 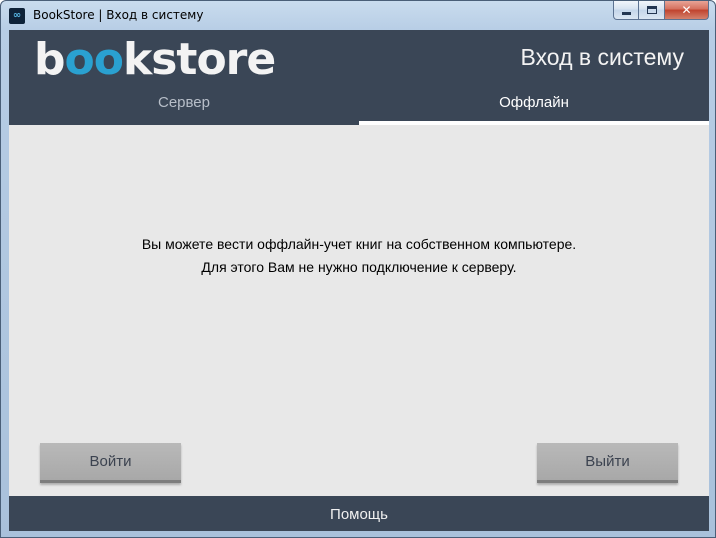 I want to click on help-link: Помощь, so click(x=359, y=513).